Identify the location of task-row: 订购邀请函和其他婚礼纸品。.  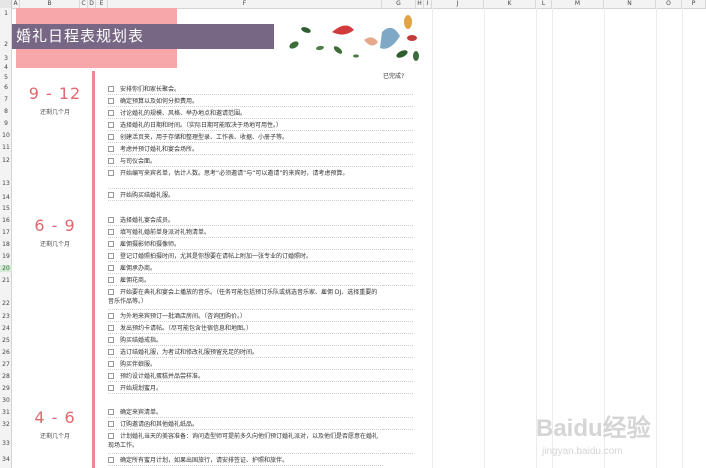
(245, 424).